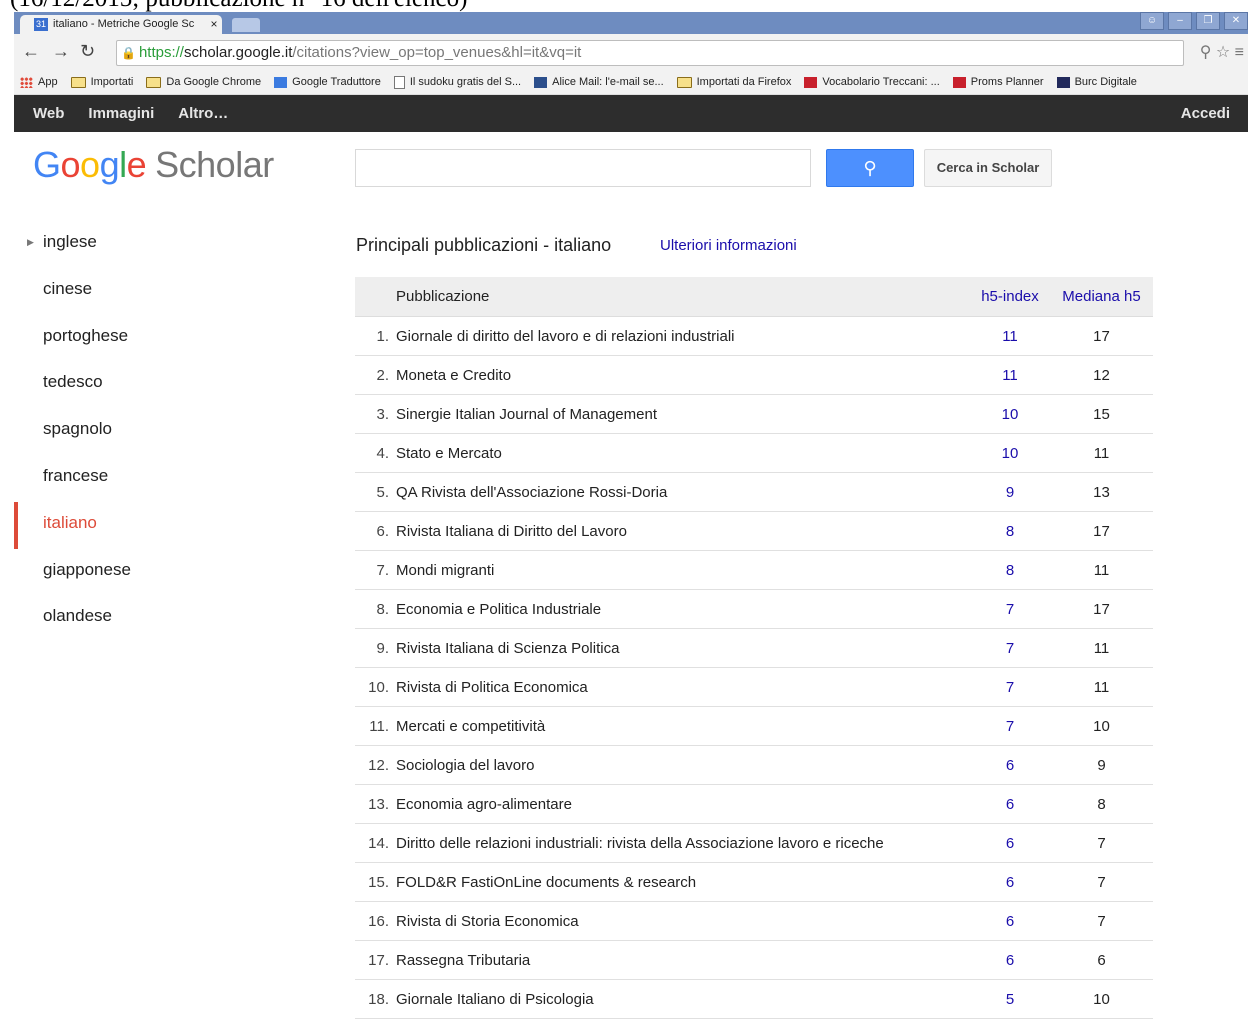  Describe the element at coordinates (164, 478) in the screenshot. I see `sidebar-item-francese: francese` at that location.